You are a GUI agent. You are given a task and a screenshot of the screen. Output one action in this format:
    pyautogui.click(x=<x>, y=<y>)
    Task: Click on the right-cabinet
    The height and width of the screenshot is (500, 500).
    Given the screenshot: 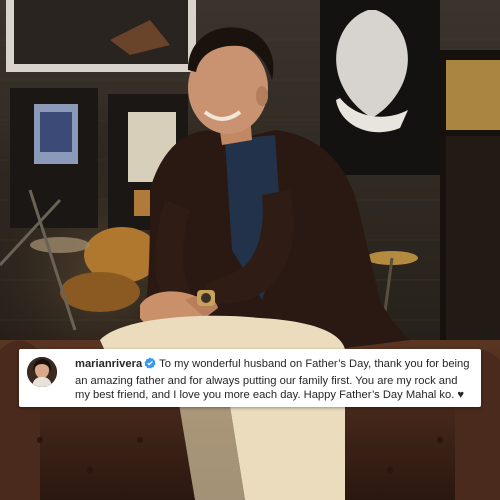 What is the action you would take?
    pyautogui.click(x=470, y=215)
    